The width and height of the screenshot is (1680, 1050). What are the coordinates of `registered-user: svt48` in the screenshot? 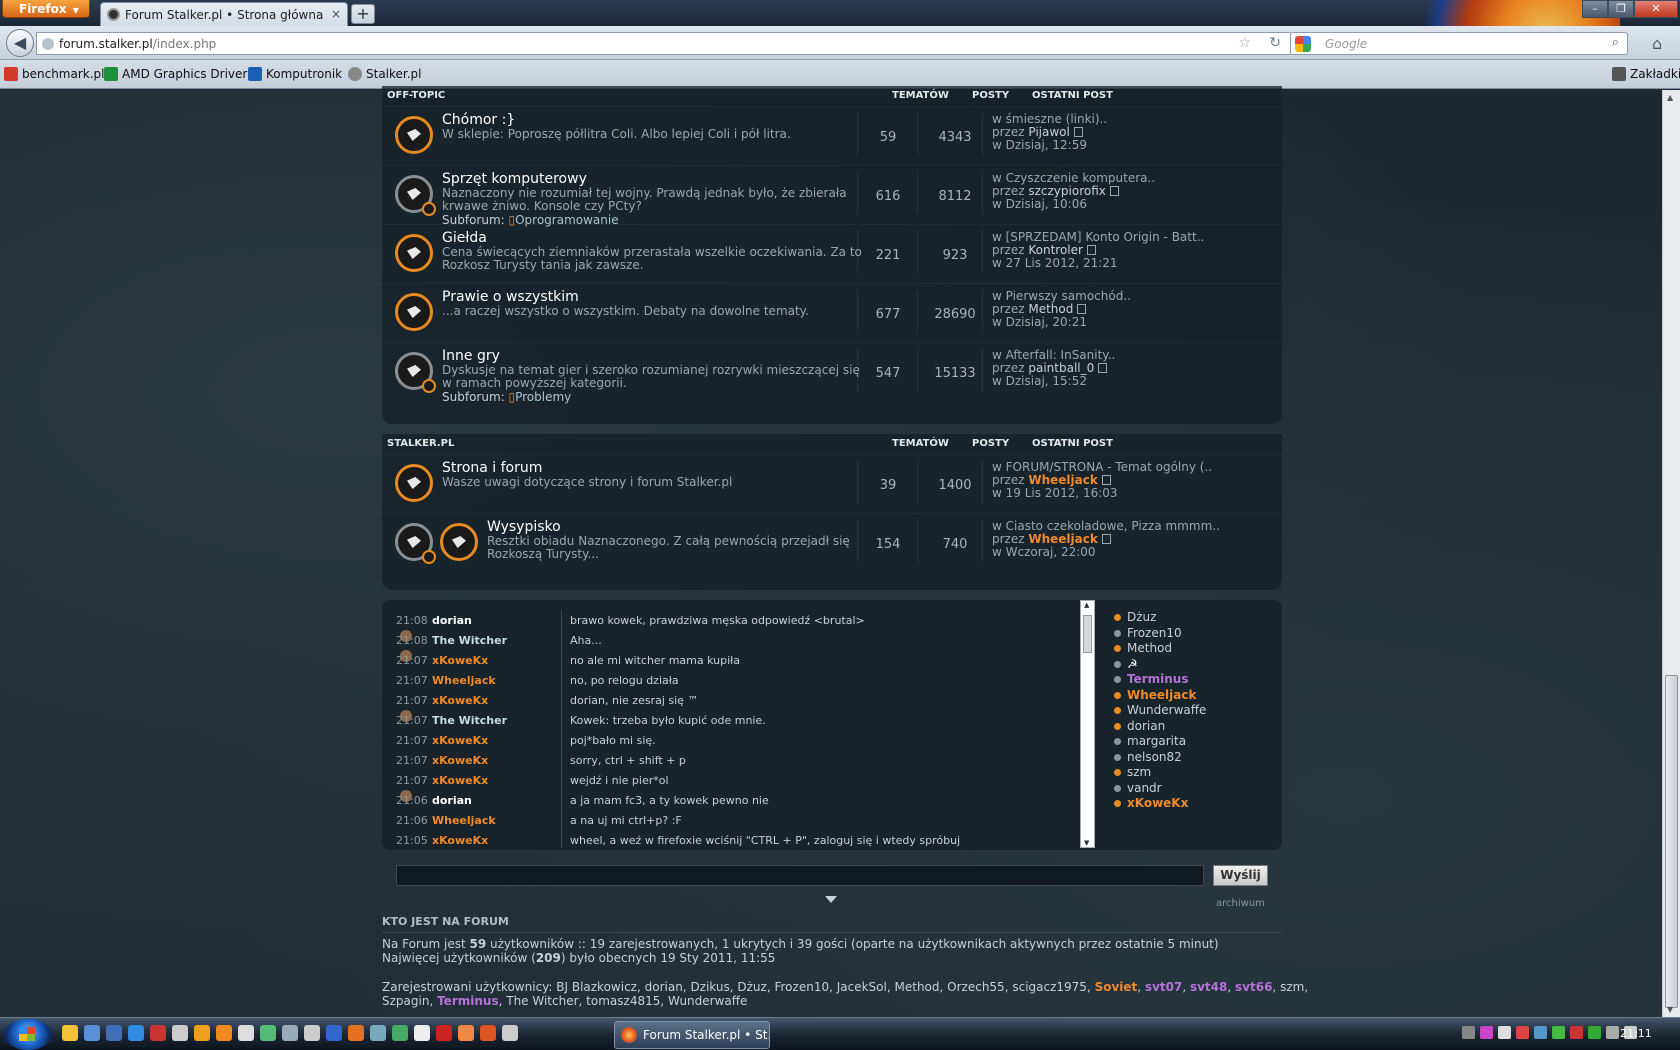 It's located at (1208, 987).